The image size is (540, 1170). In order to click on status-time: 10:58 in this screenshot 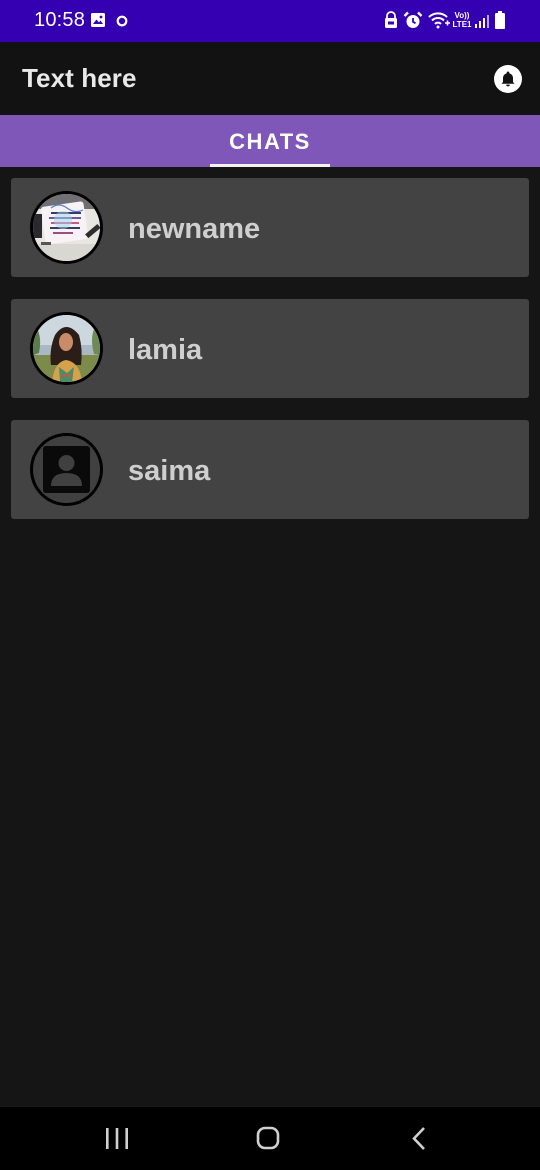, I will do `click(60, 20)`.